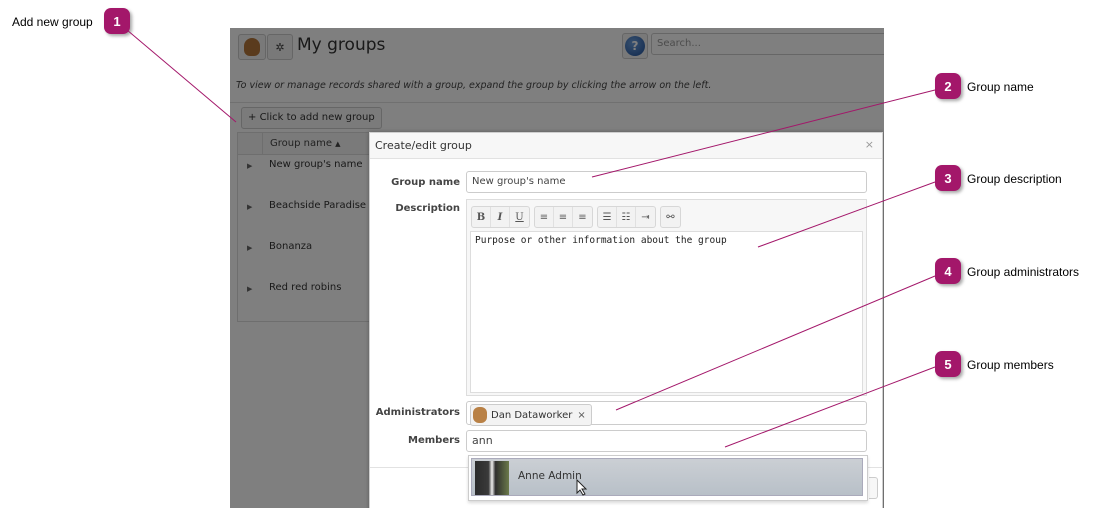 This screenshot has height=511, width=1104. I want to click on callout-label-group-administrators: Group administrators, so click(1023, 272).